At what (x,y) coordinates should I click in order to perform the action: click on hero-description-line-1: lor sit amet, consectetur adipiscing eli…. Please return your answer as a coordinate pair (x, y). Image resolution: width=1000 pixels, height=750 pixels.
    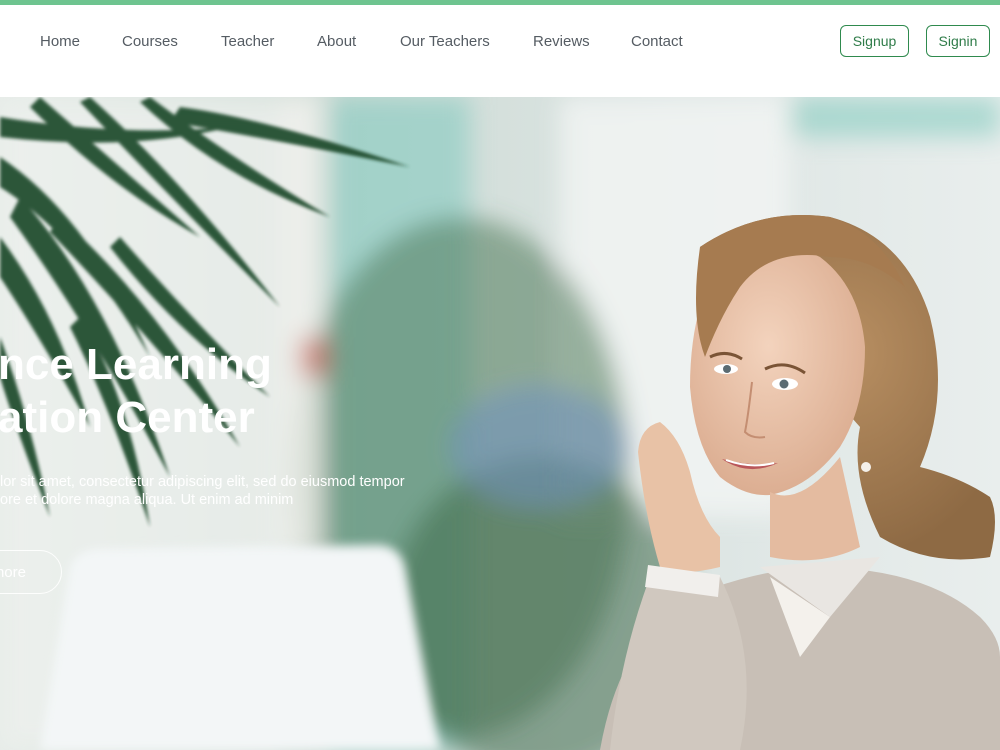
    Looking at the image, I should click on (202, 482).